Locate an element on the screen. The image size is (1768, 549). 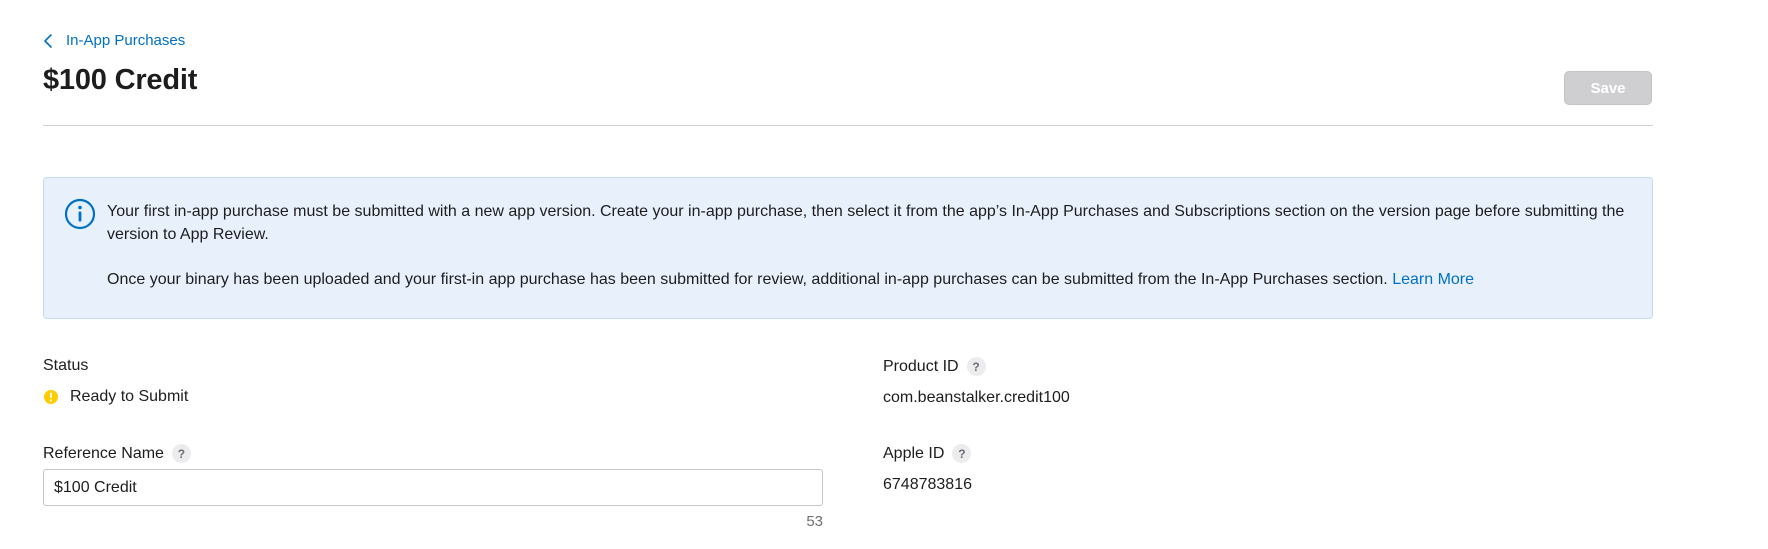
header-divider is located at coordinates (848, 125).